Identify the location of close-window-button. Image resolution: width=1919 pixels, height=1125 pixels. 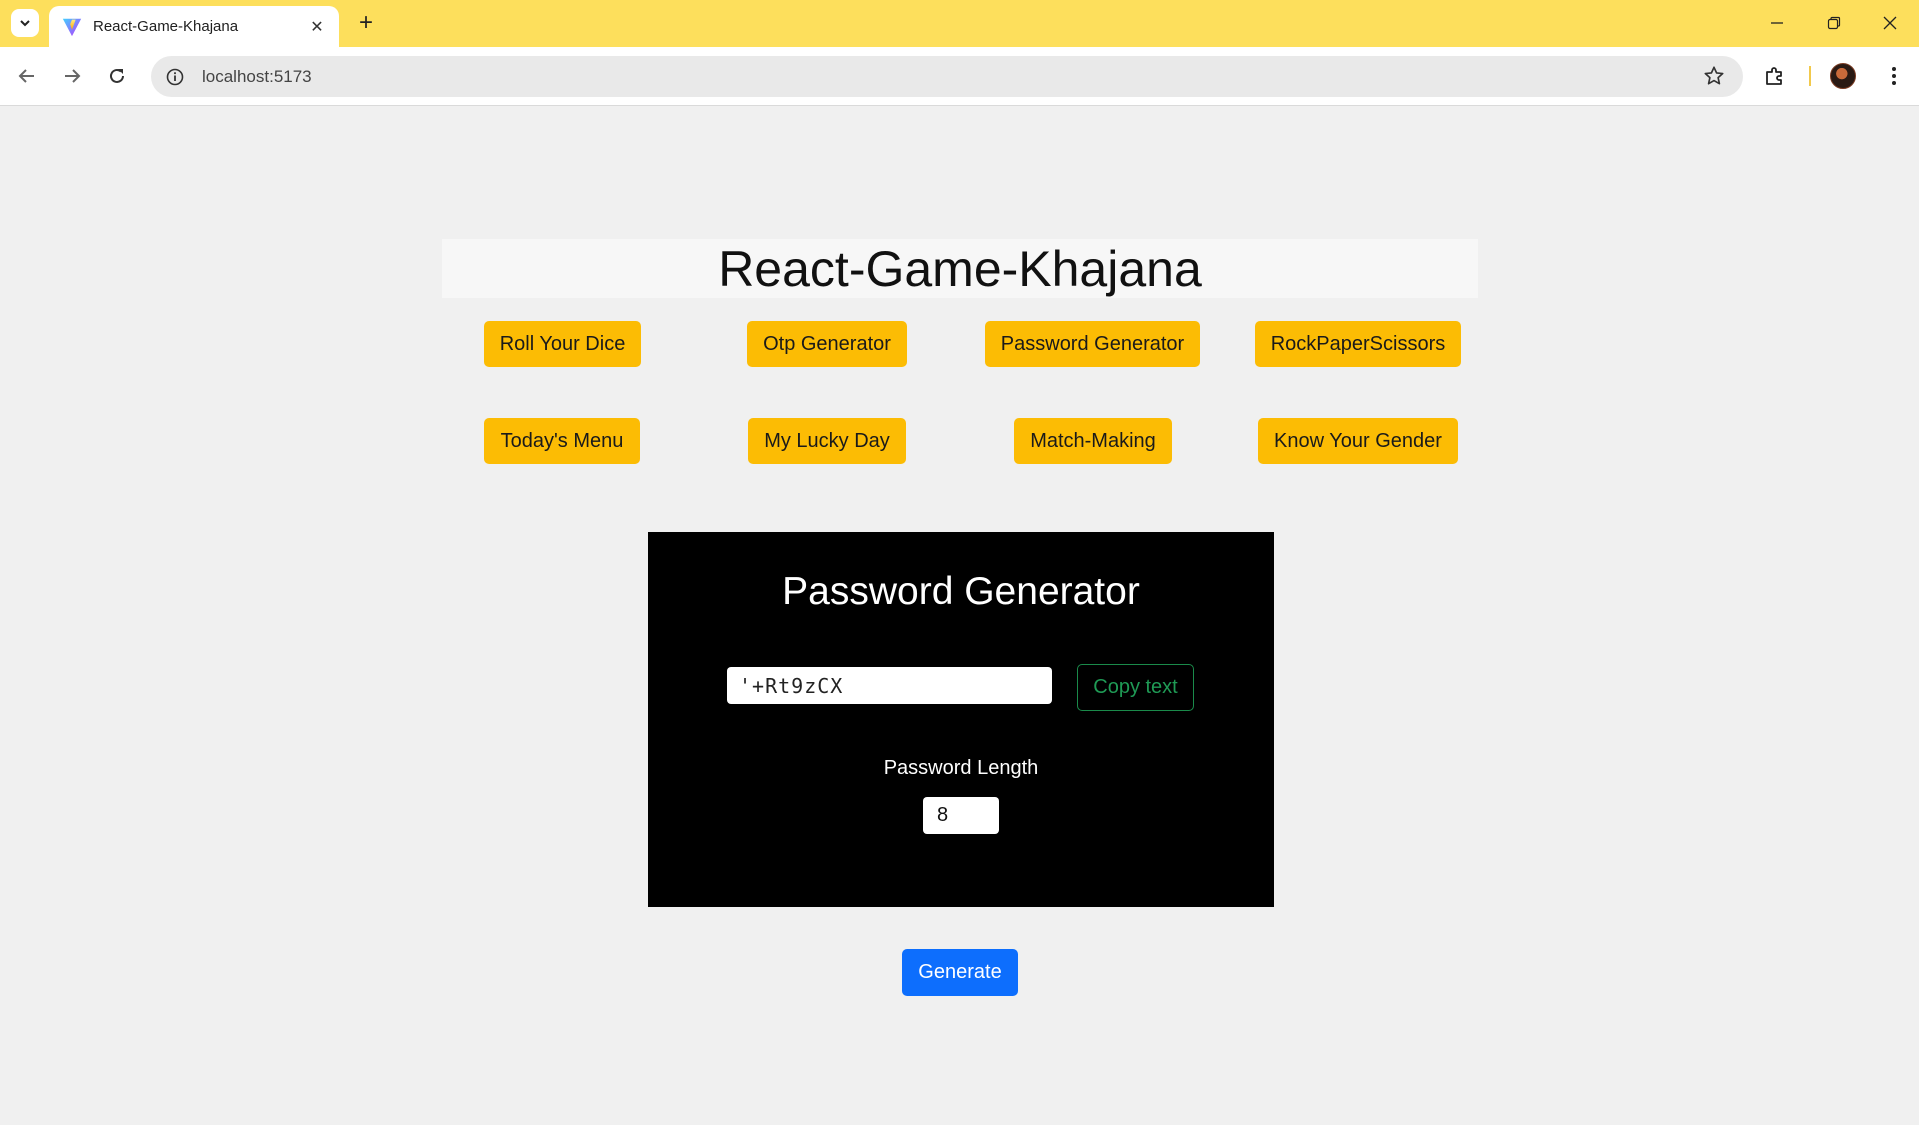
(1890, 23).